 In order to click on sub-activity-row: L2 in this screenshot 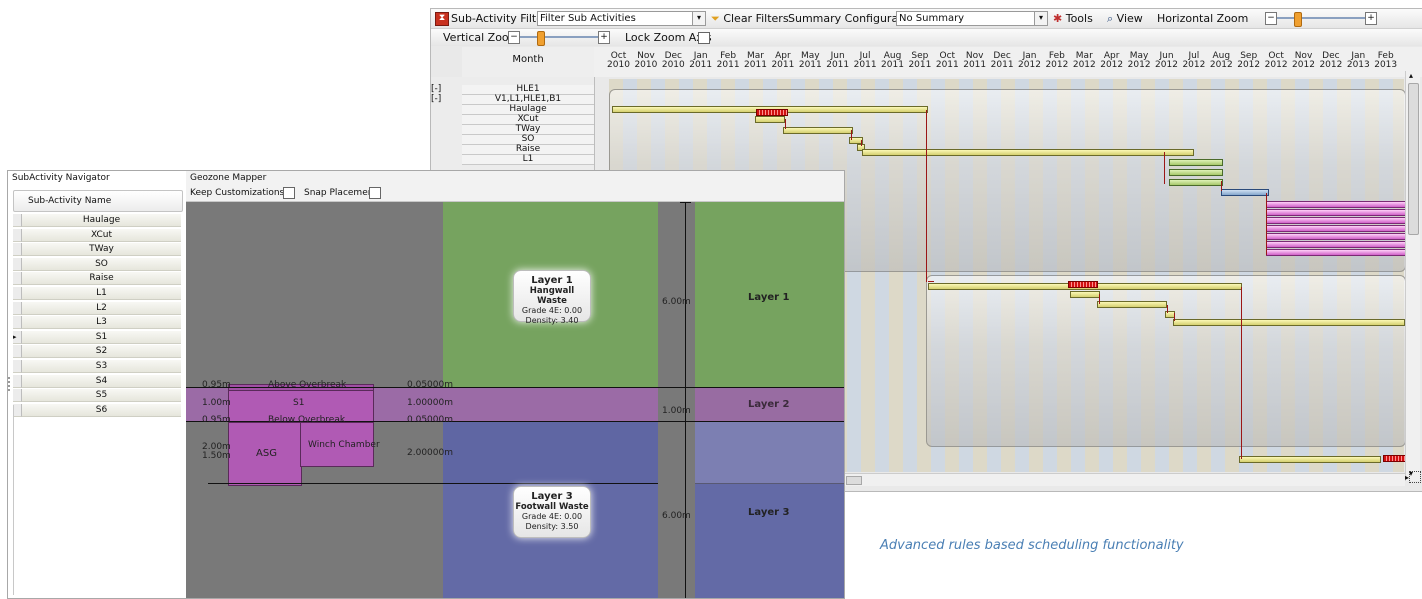, I will do `click(101, 308)`.